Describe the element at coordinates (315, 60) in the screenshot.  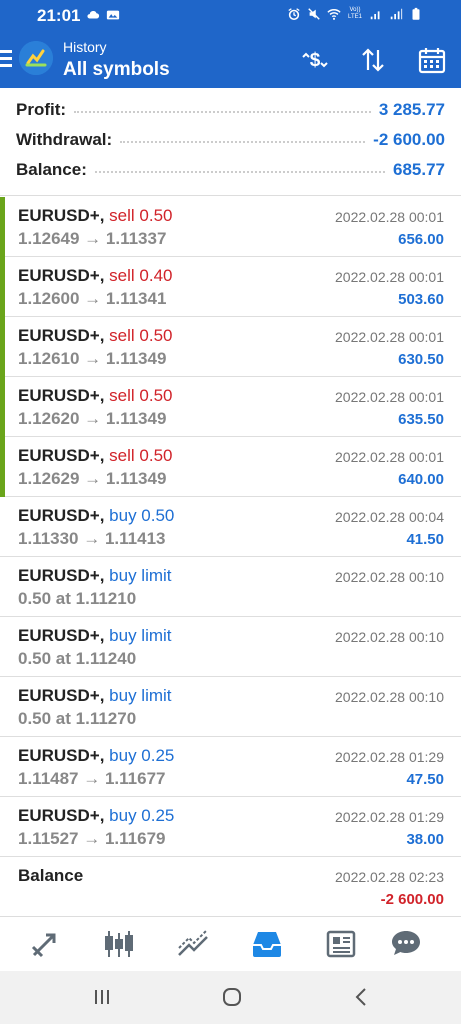
I see `currency-icon: $` at that location.